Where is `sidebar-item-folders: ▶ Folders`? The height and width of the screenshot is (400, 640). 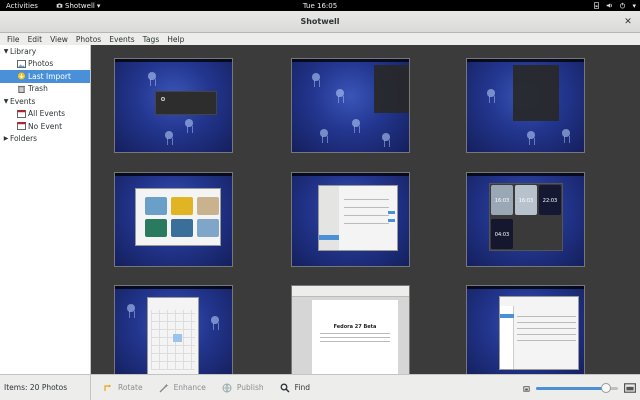
sidebar-item-folders: ▶ Folders is located at coordinates (45, 139).